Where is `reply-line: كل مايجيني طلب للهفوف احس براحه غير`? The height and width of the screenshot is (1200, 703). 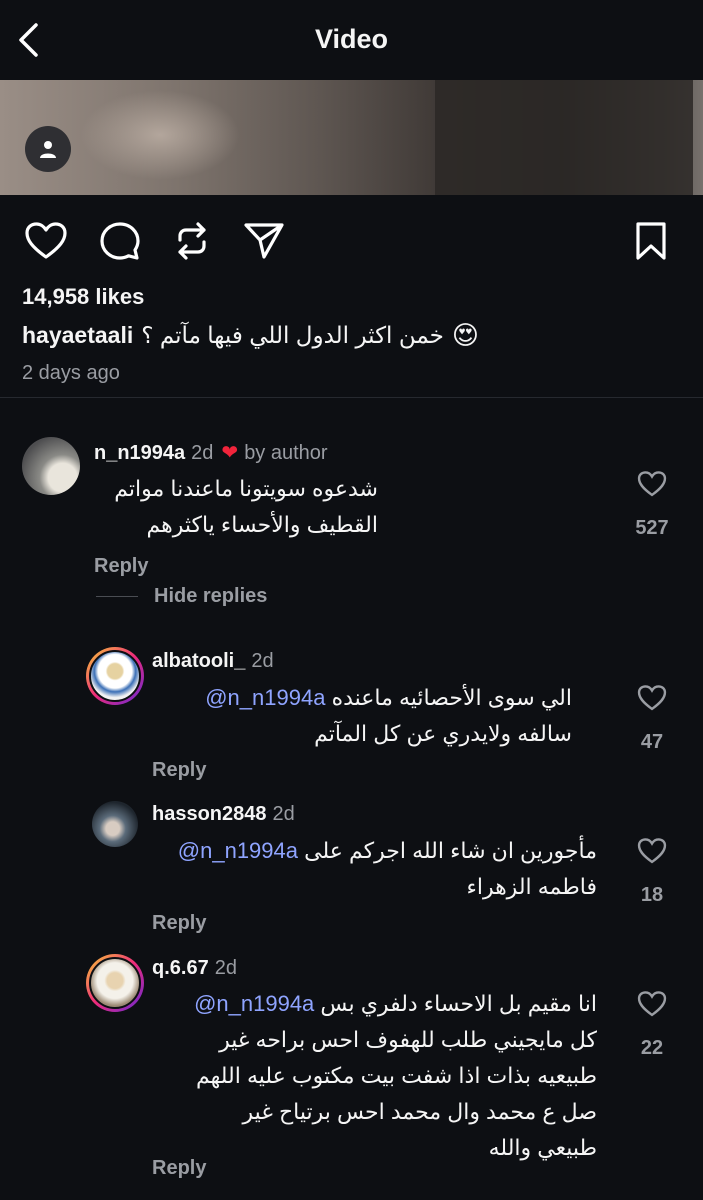
reply-line: كل مايجيني طلب للهفوف احس براحه غير is located at coordinates (408, 1039).